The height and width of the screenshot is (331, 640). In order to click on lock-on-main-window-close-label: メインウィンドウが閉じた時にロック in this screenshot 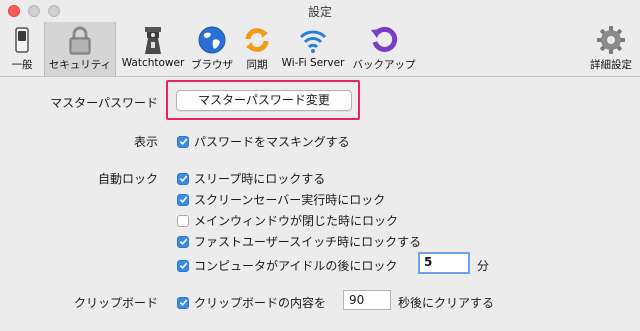, I will do `click(296, 221)`.